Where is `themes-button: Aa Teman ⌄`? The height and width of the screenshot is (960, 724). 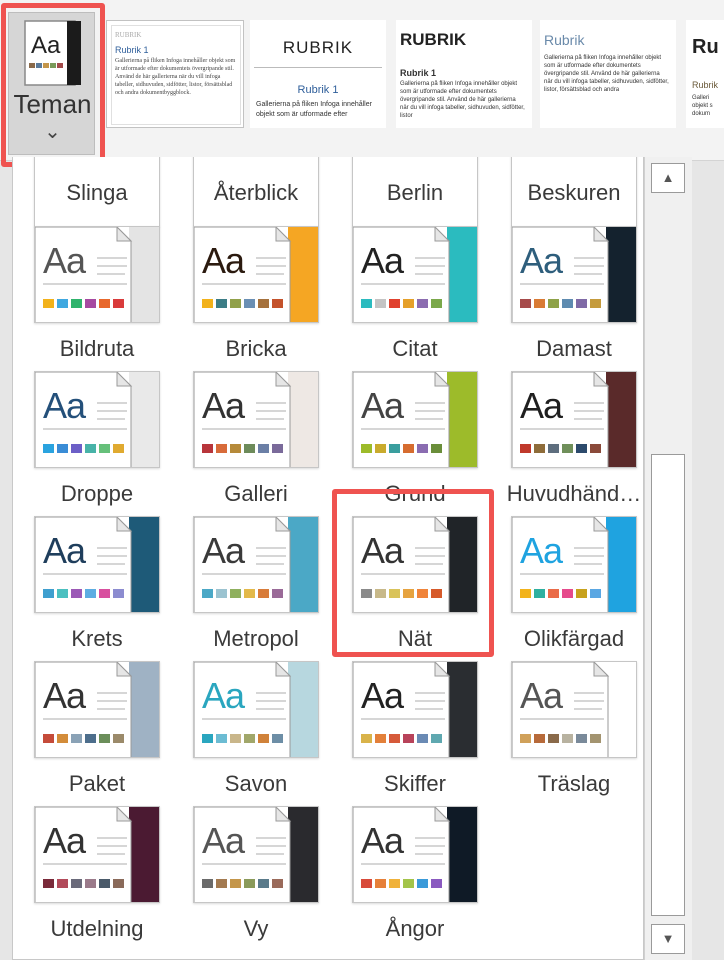 themes-button: Aa Teman ⌄ is located at coordinates (51, 83).